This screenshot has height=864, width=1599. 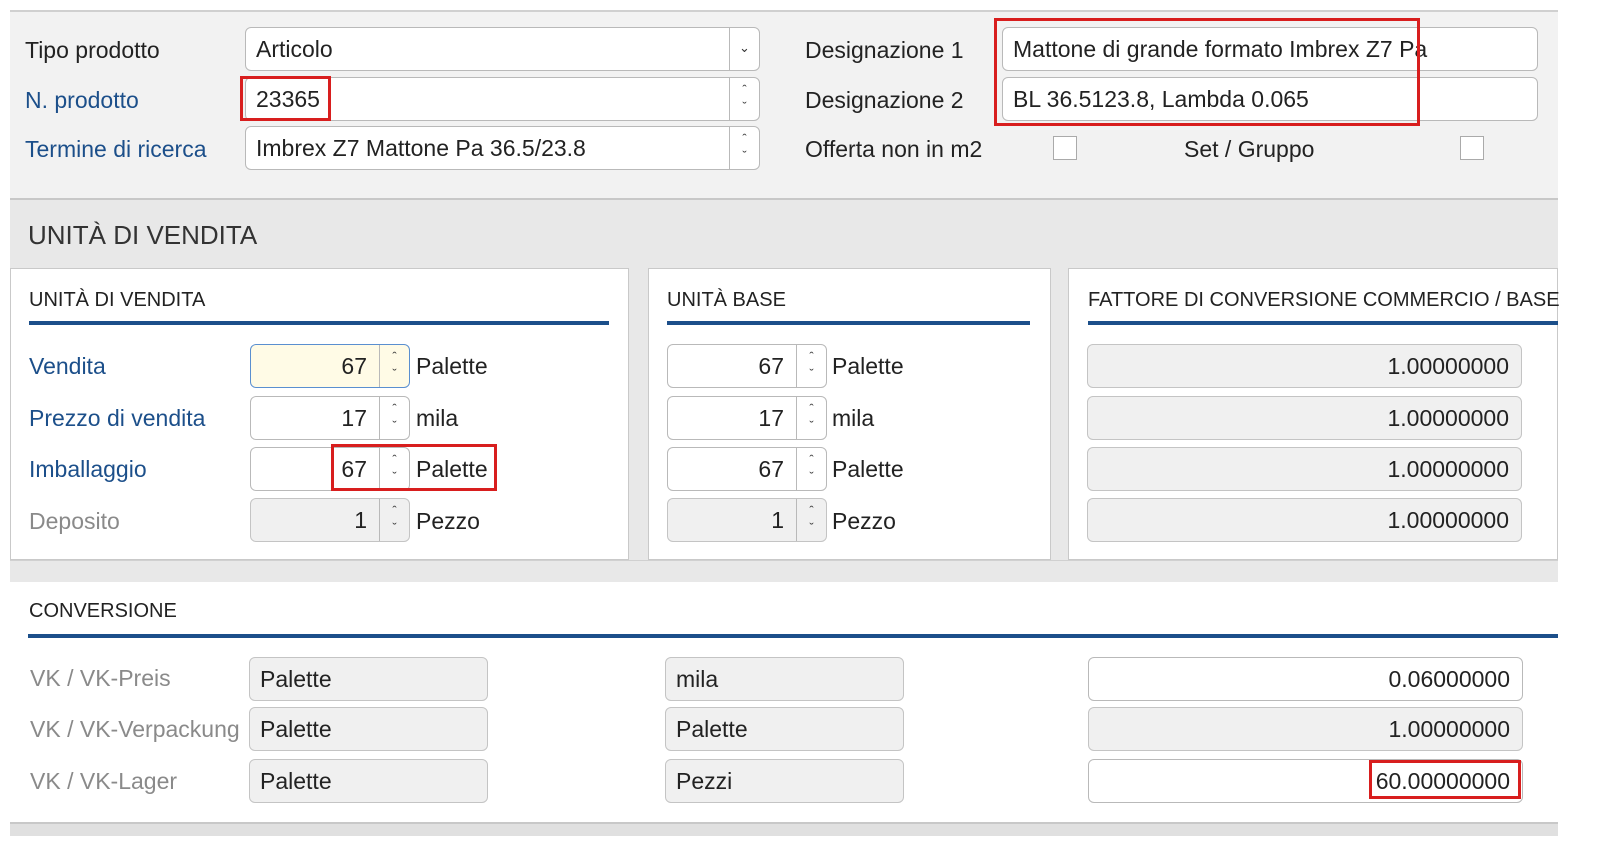 What do you see at coordinates (1065, 148) in the screenshot?
I see `offerta-checkbox` at bounding box center [1065, 148].